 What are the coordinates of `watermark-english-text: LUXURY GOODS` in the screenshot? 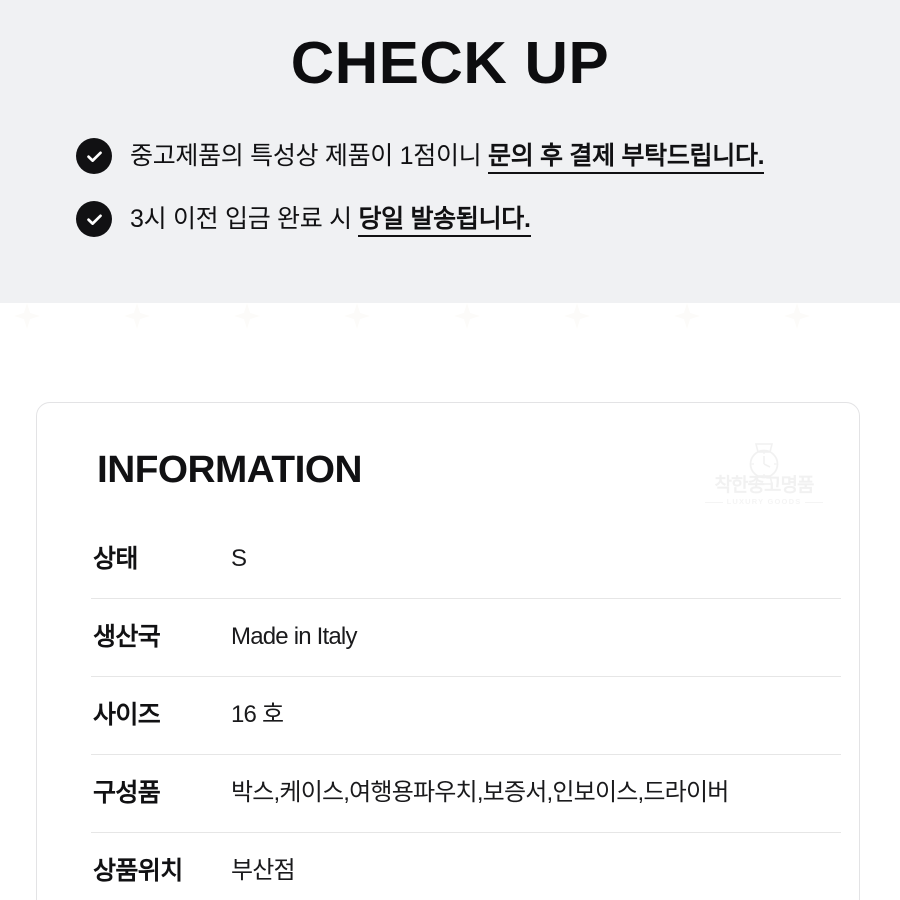 It's located at (764, 502).